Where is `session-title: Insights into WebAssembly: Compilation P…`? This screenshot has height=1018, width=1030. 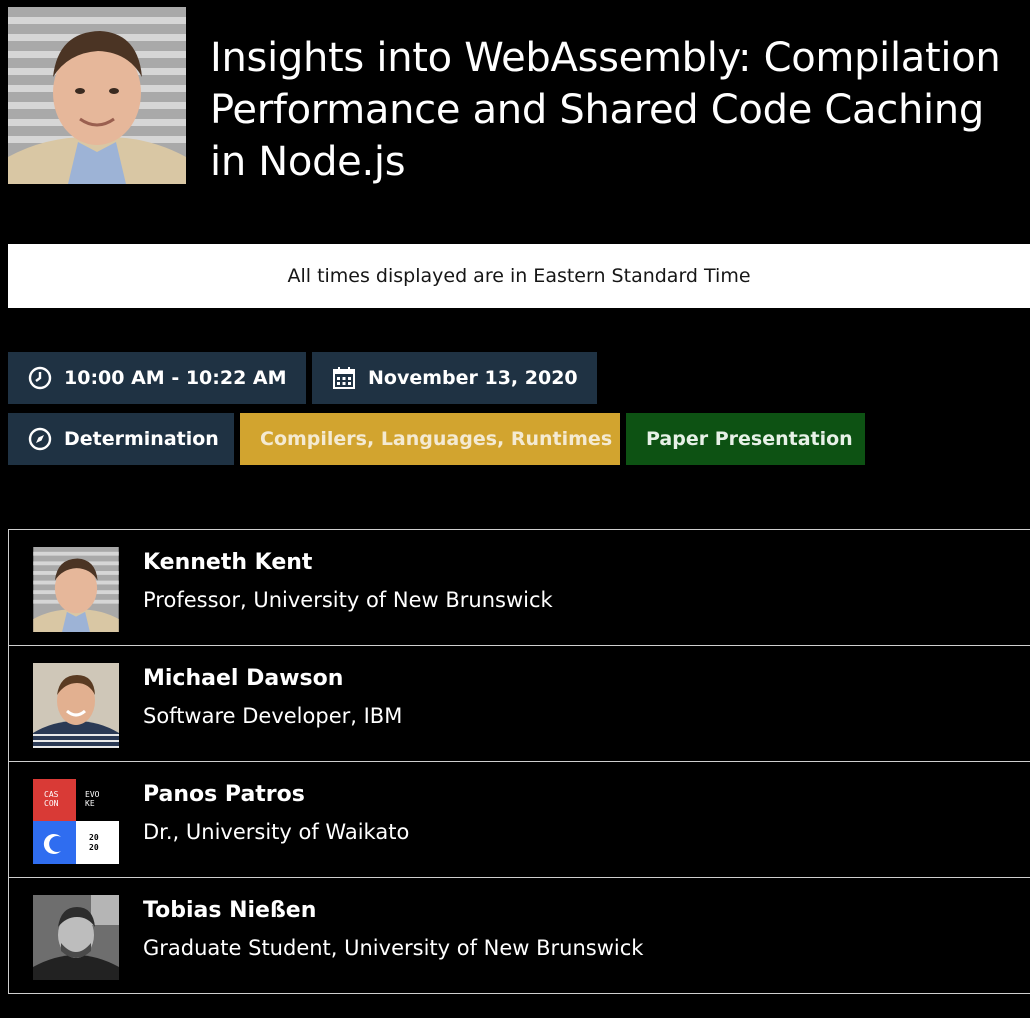
session-title: Insights into WebAssembly: Compilation P… is located at coordinates (605, 110).